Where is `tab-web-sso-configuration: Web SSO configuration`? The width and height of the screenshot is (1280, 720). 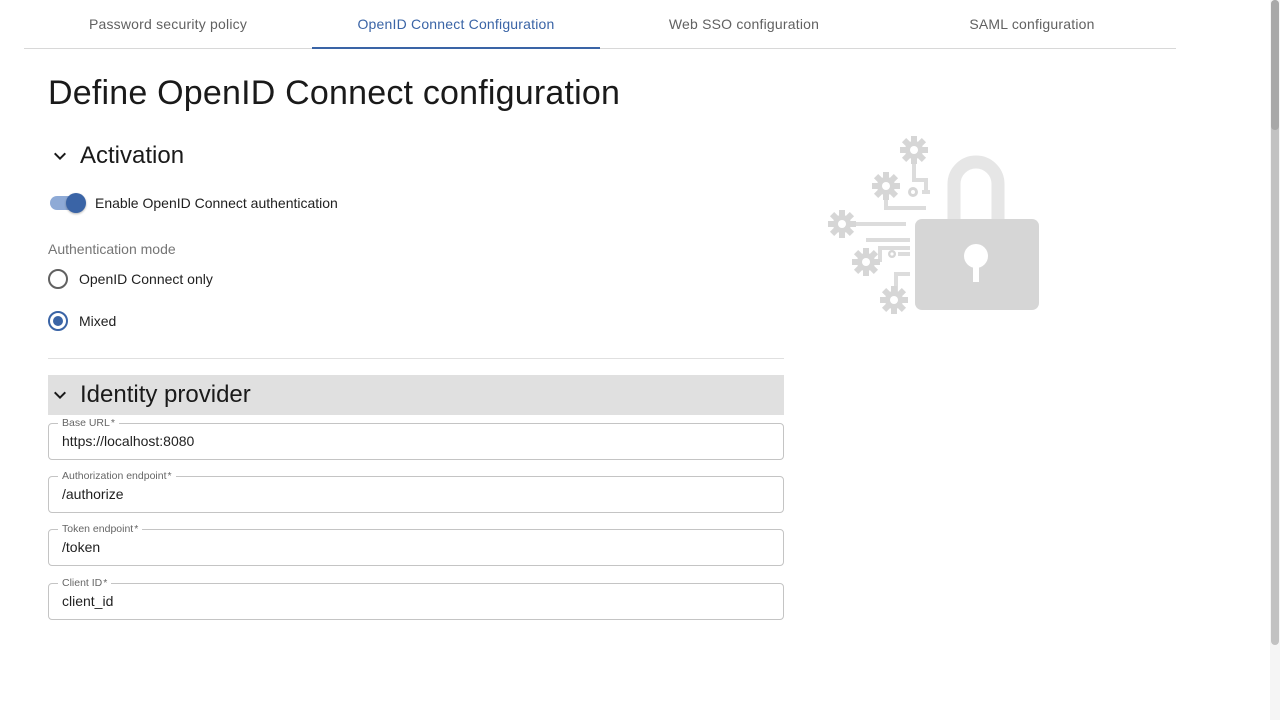 tab-web-sso-configuration: Web SSO configuration is located at coordinates (744, 24).